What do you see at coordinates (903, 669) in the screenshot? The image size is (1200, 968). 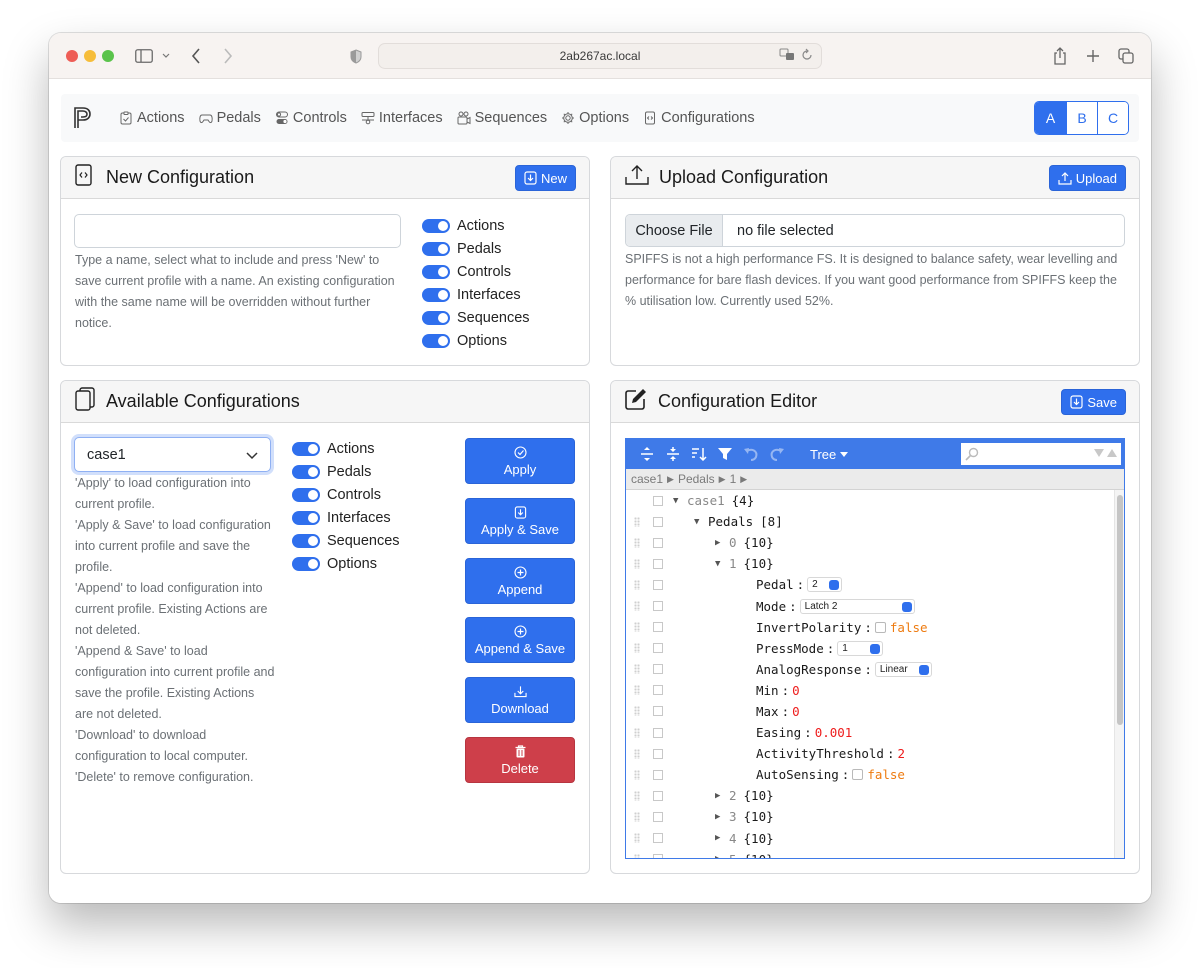 I see `analog-response-select: Linear` at bounding box center [903, 669].